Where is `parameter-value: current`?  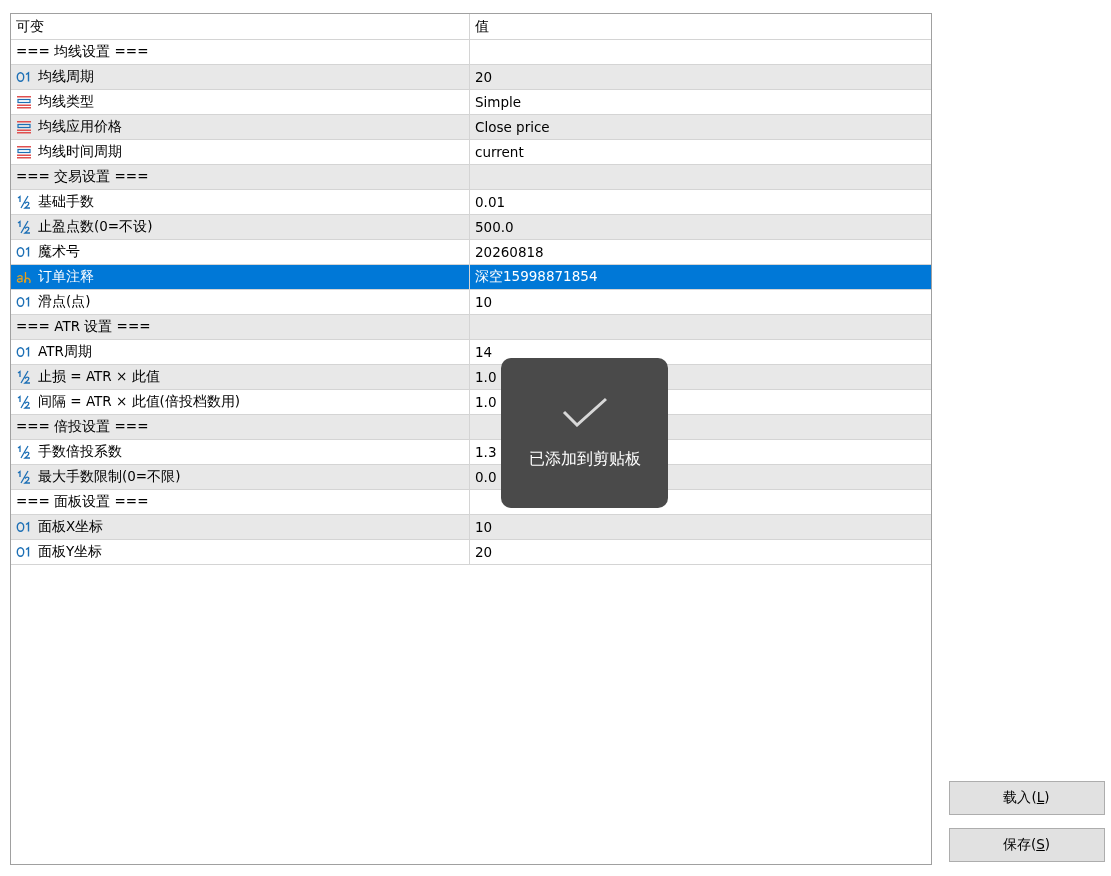
parameter-value: current is located at coordinates (499, 152).